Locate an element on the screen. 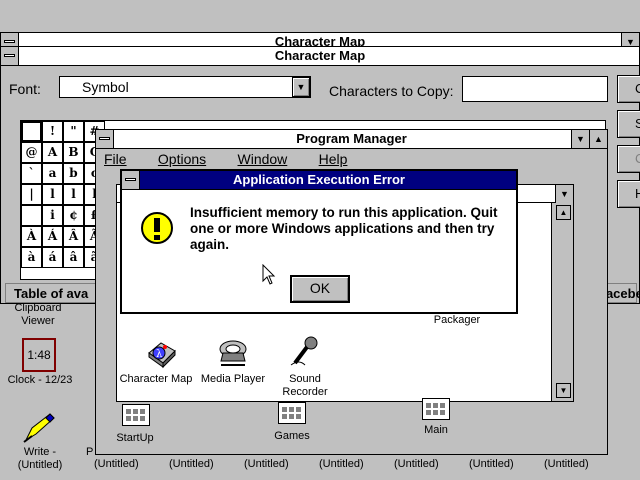 This screenshot has width=640, height=480. character-cell: | is located at coordinates (31, 194).